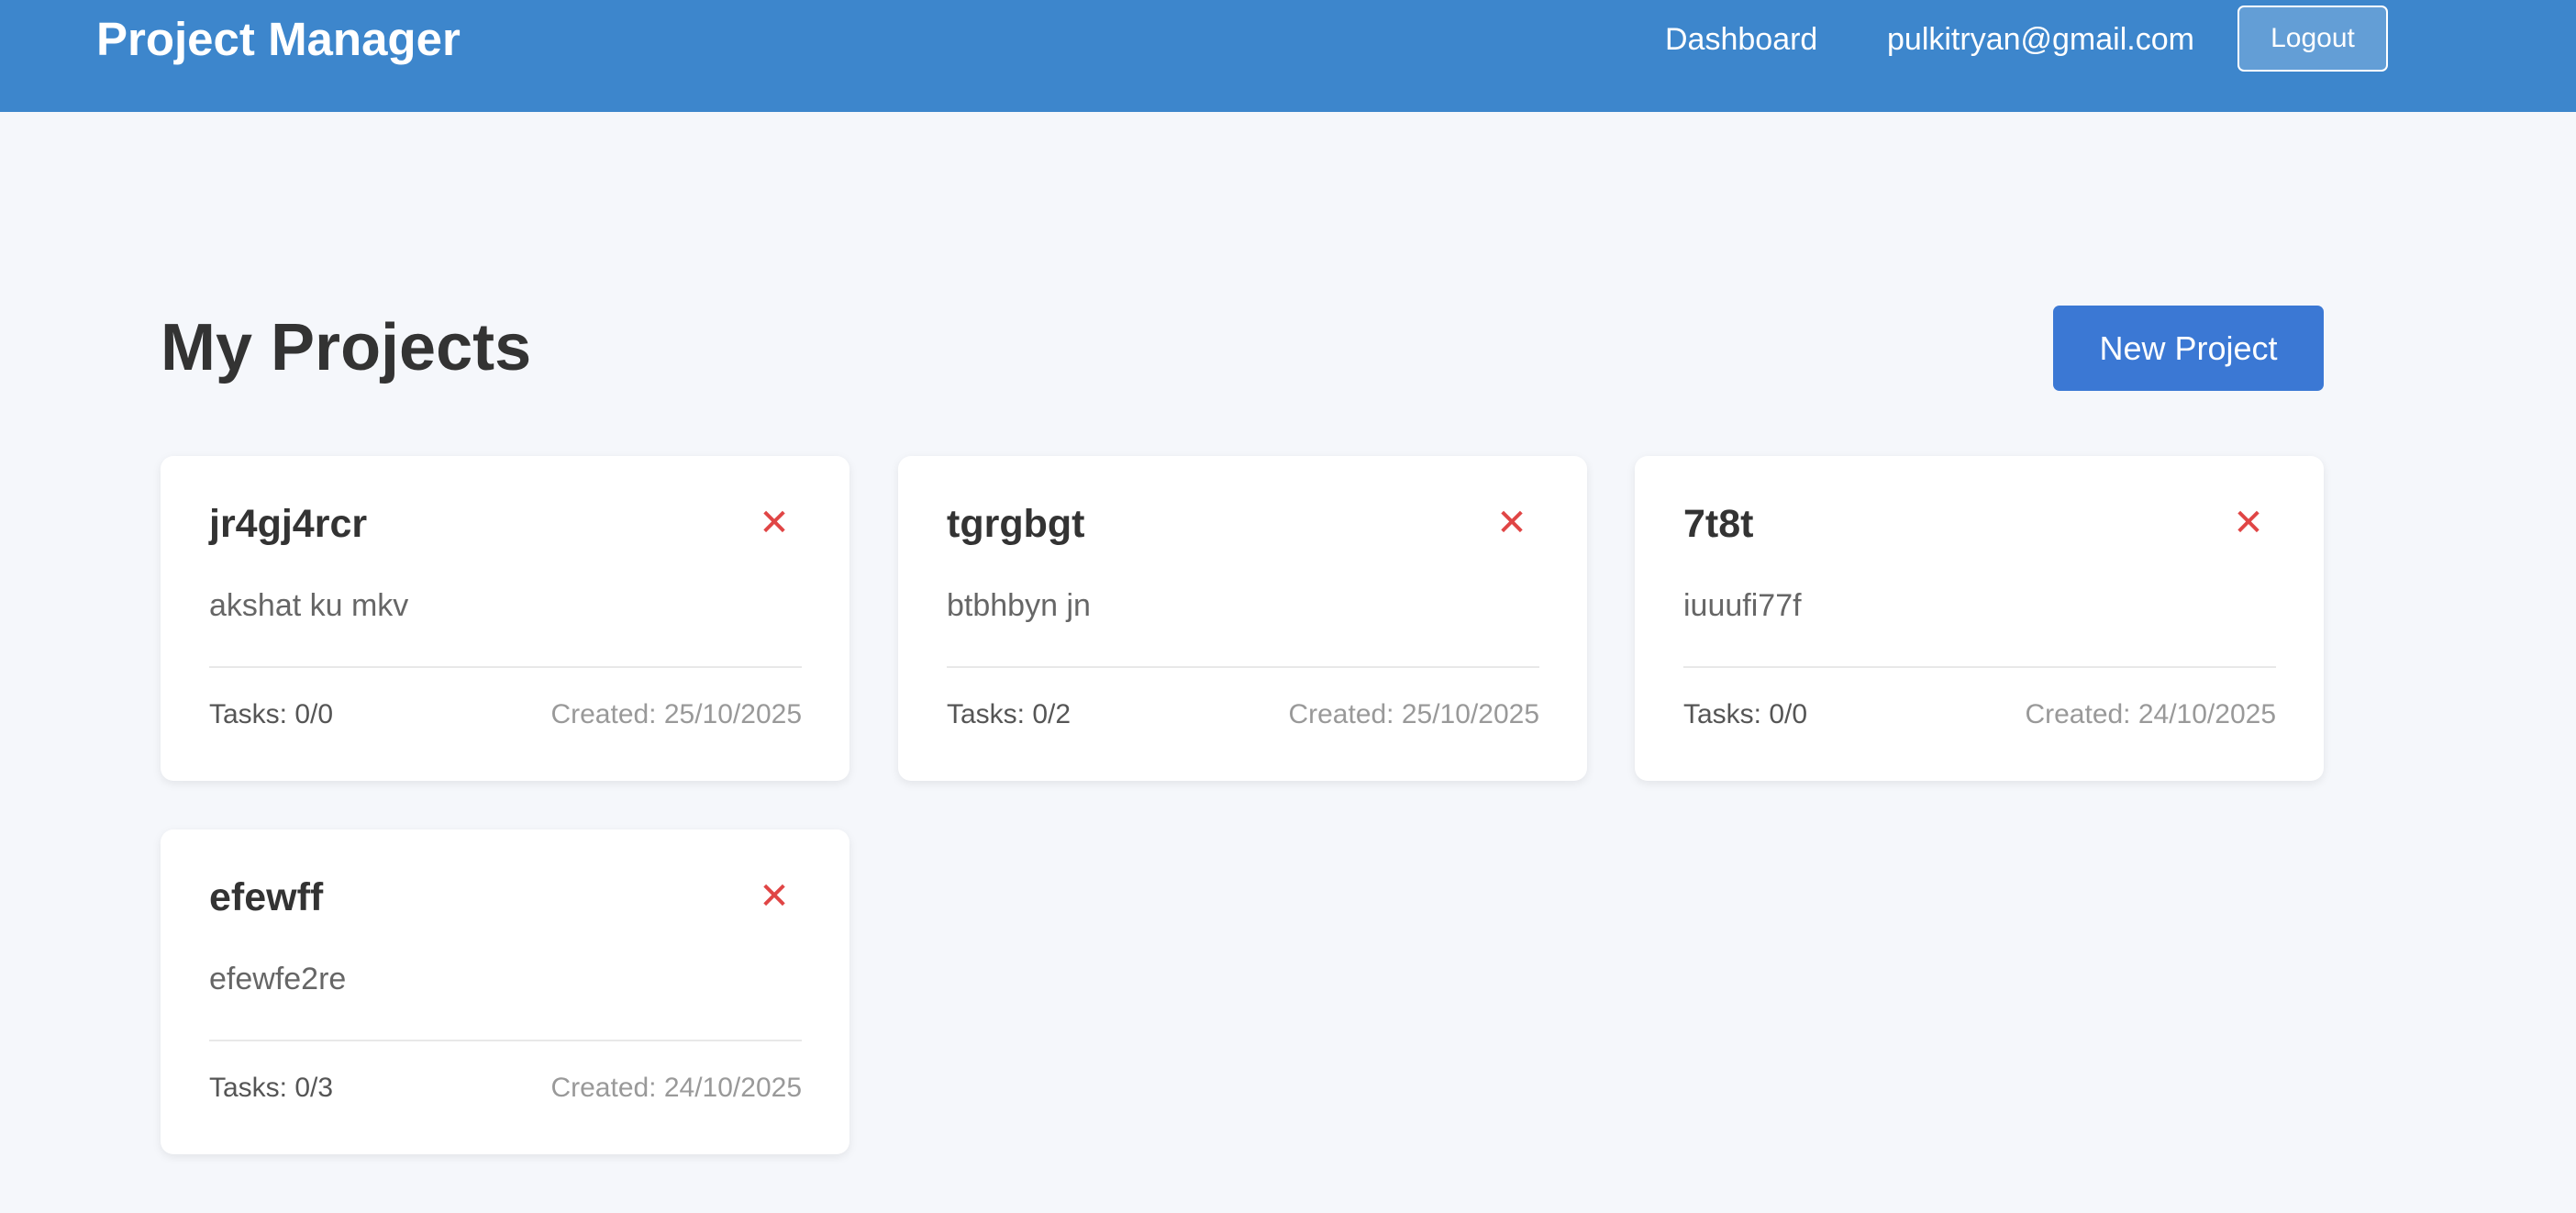  What do you see at coordinates (1718, 524) in the screenshot?
I see `project-name: 7t8t` at bounding box center [1718, 524].